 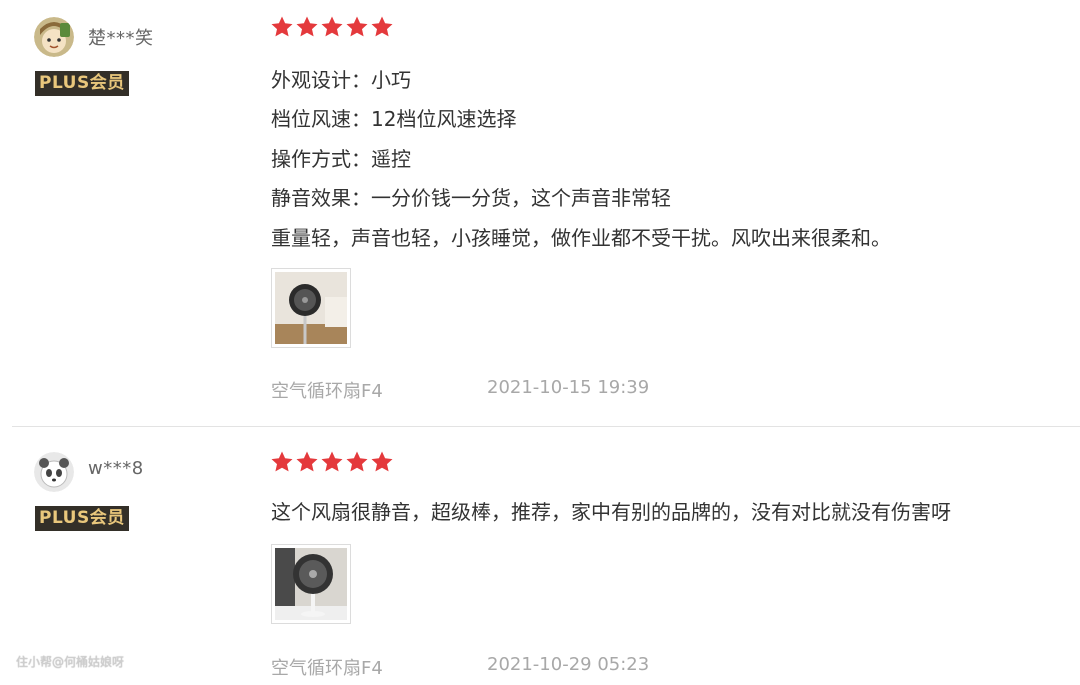 What do you see at coordinates (341, 159) in the screenshot?
I see `review-text-line: 操作方式：遥控` at bounding box center [341, 159].